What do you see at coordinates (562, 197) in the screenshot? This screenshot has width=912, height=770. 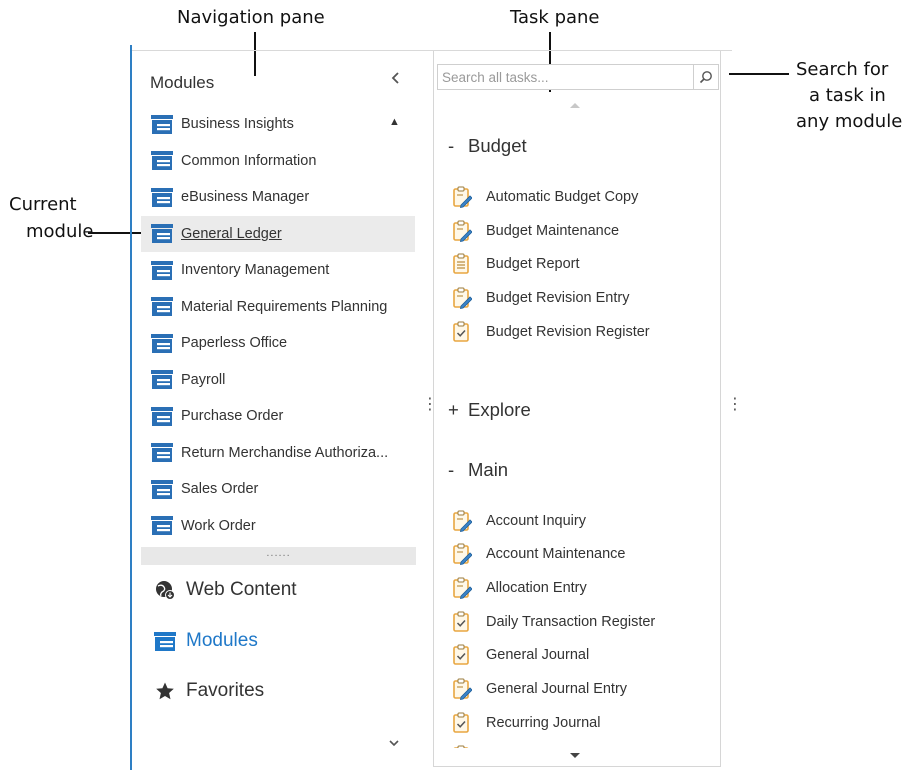 I see `task-label: Automatic Budget Copy` at bounding box center [562, 197].